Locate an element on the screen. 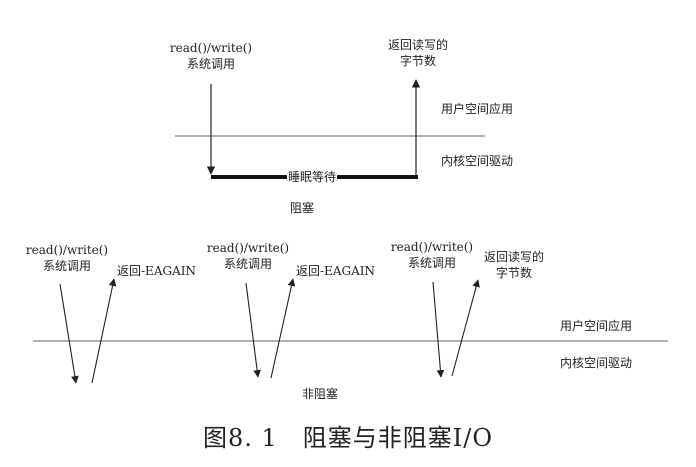  nonblocking-user-space-label: 用户空间应用 is located at coordinates (596, 326).